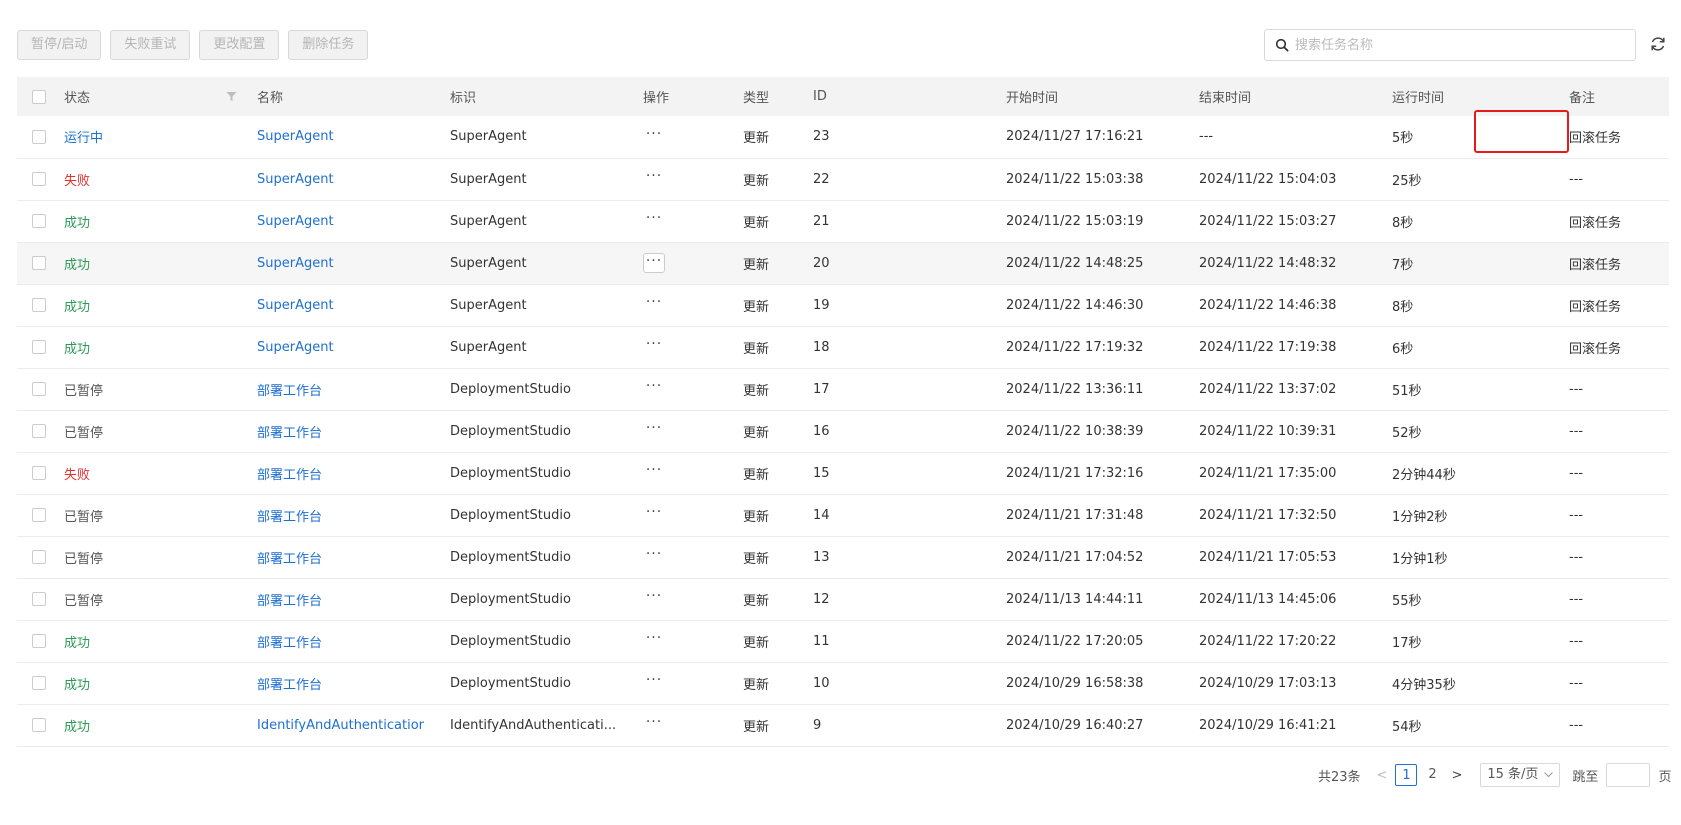 This screenshot has width=1681, height=825. What do you see at coordinates (1403, 307) in the screenshot?
I see `run-time-cell: 8秒` at bounding box center [1403, 307].